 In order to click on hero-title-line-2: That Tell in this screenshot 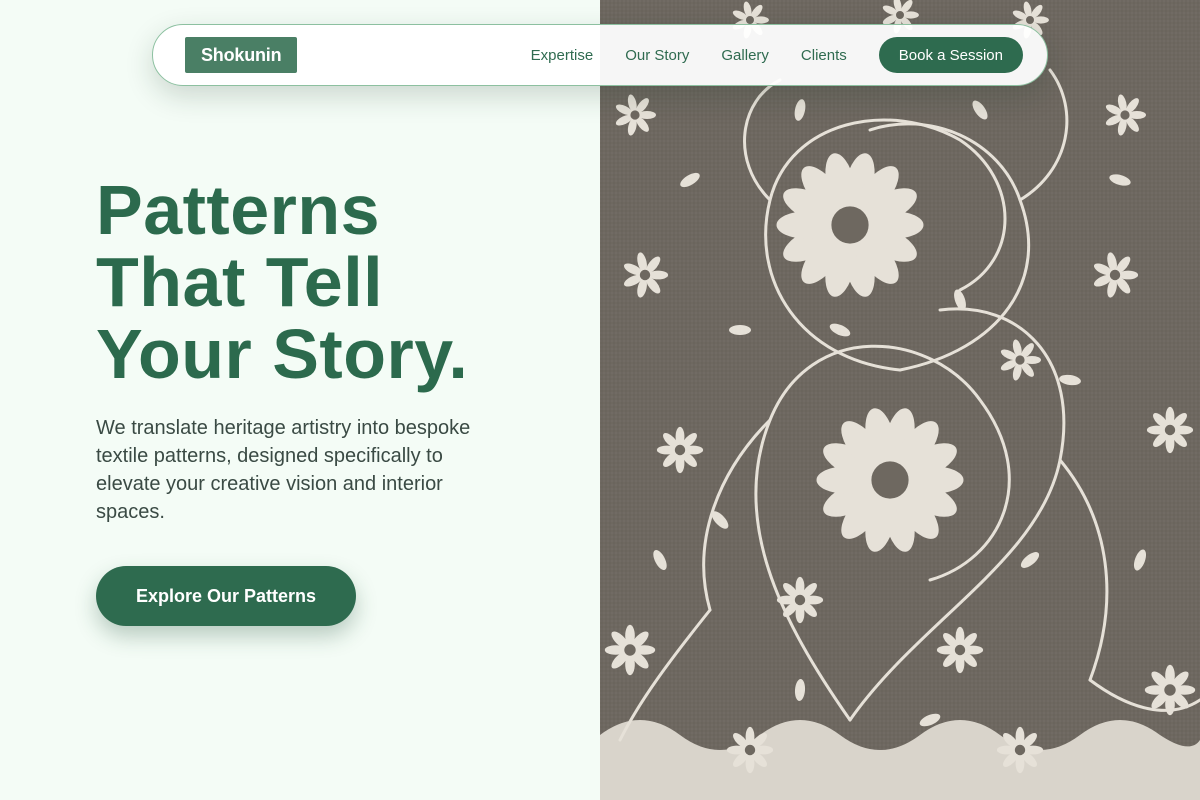, I will do `click(240, 282)`.